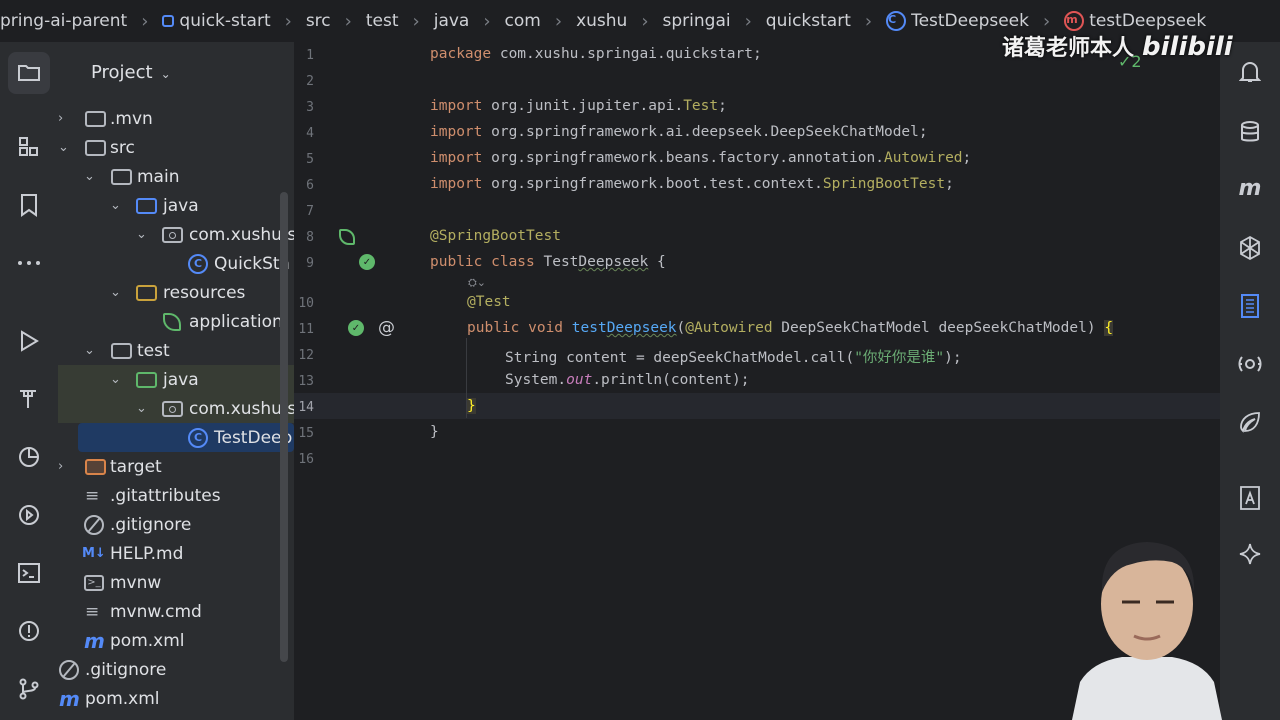 Image resolution: width=1280 pixels, height=720 pixels. I want to click on code-line-1: package com.xushu.springai.quickstart;, so click(596, 54).